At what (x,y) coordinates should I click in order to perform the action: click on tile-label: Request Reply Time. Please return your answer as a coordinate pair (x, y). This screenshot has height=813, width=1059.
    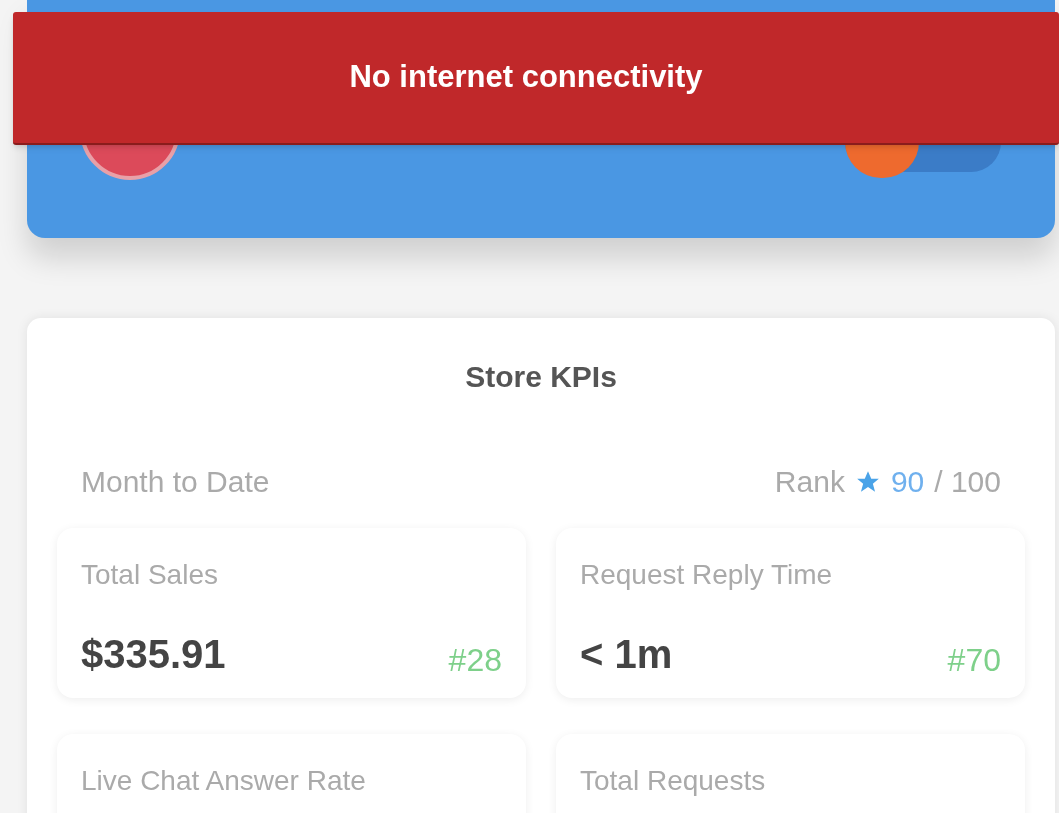
    Looking at the image, I should click on (706, 575).